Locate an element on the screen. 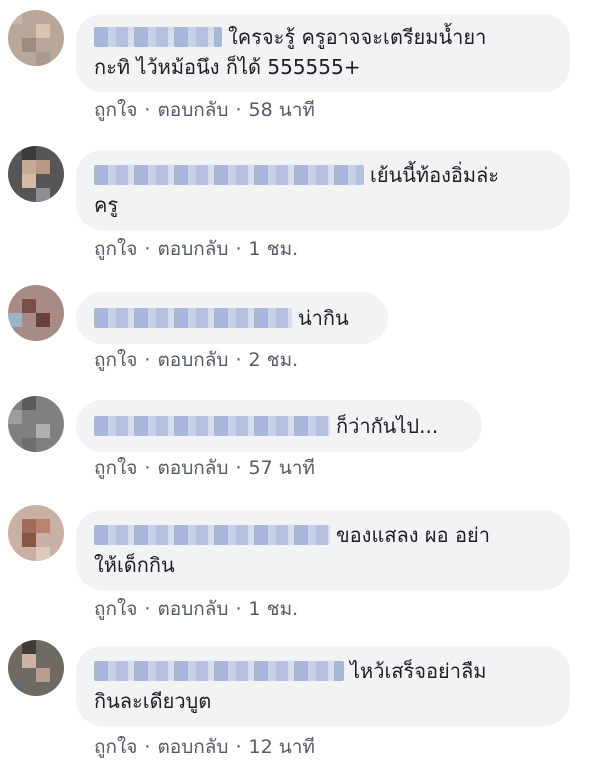 The height and width of the screenshot is (770, 600). comment-actions: ถูกใจ · ตอบกลับ · 58 นาที is located at coordinates (204, 110).